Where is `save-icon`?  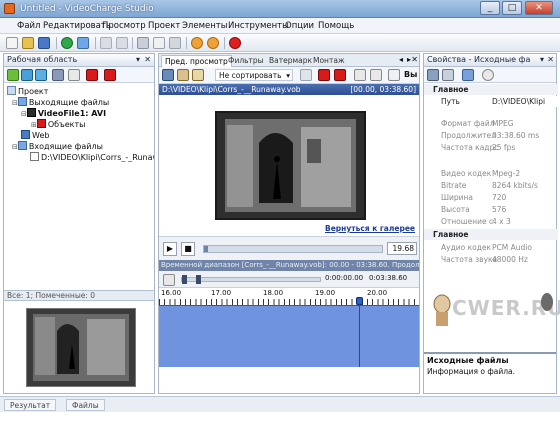 save-icon is located at coordinates (44, 43).